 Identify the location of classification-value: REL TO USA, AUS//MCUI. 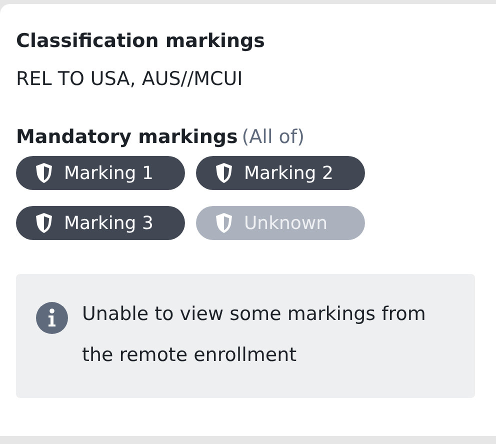
(130, 79).